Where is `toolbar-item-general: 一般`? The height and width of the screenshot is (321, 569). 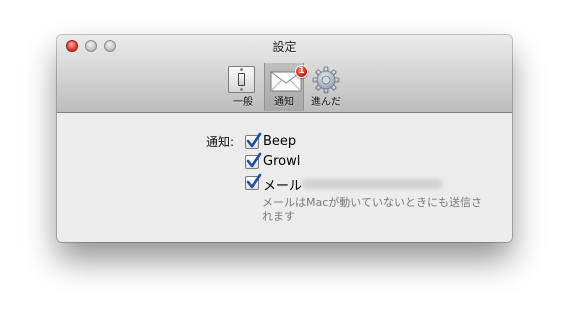 toolbar-item-general: 一般 is located at coordinates (243, 87).